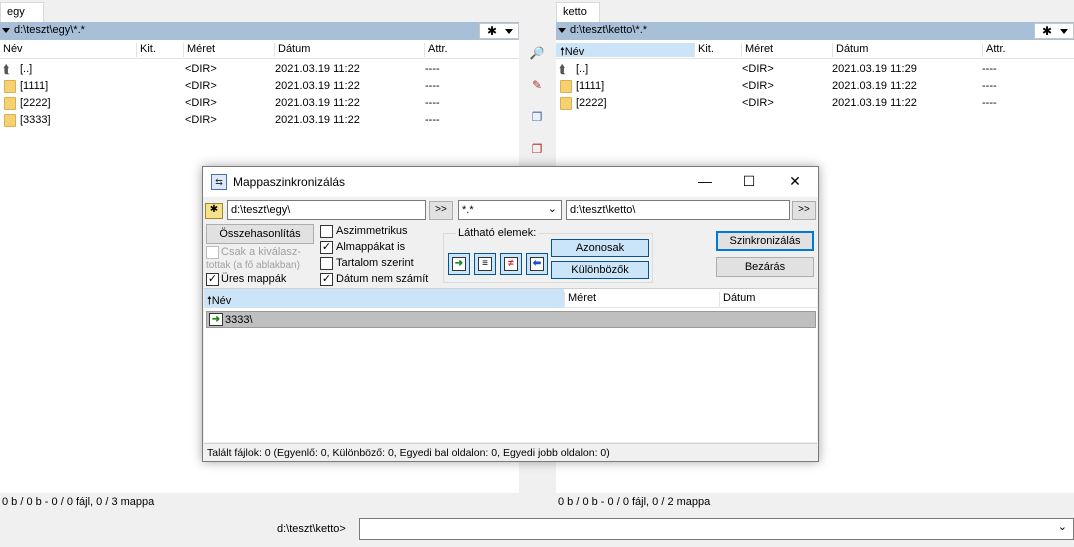 This screenshot has height=547, width=1074. I want to click on minimize-icon: —, so click(705, 181).